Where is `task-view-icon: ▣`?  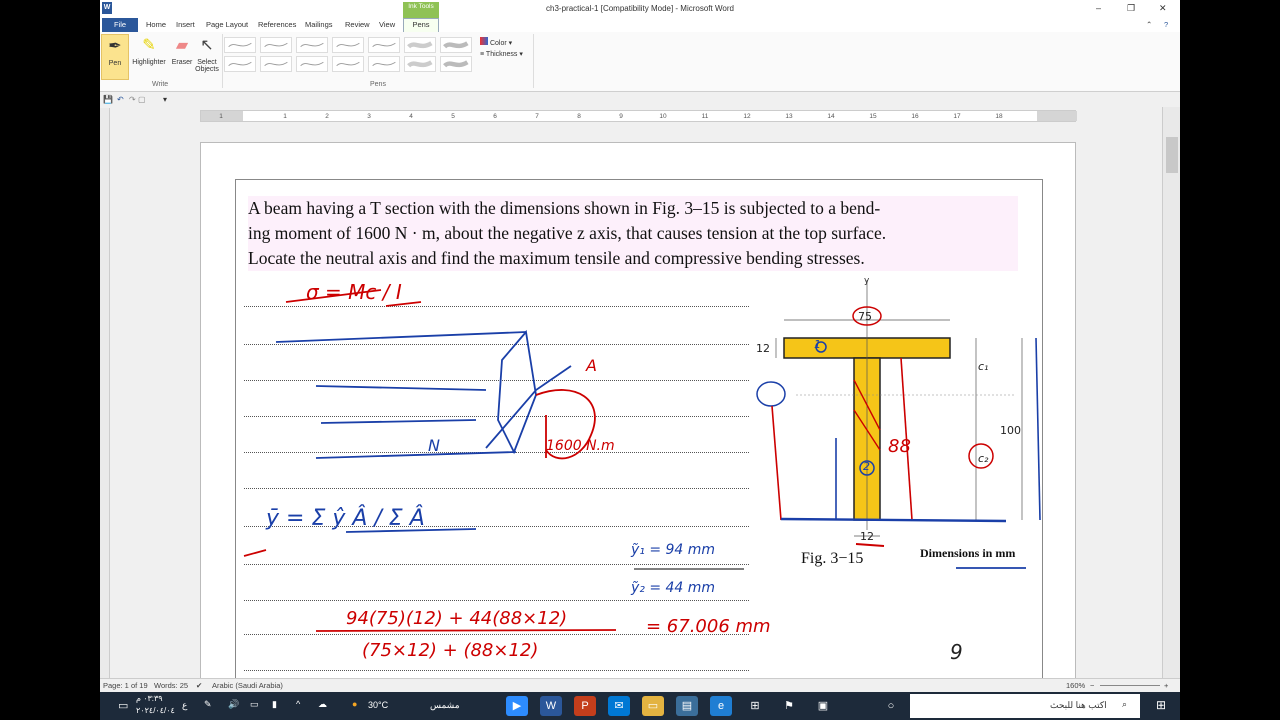 task-view-icon: ▣ is located at coordinates (823, 706).